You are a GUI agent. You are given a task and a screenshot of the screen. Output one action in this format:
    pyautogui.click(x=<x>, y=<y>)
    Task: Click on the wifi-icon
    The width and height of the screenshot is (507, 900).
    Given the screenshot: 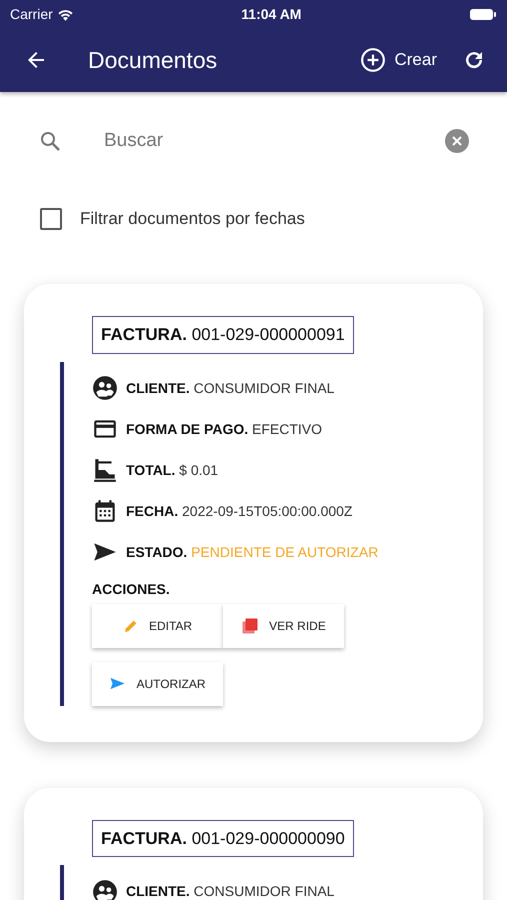 What is the action you would take?
    pyautogui.click(x=65, y=14)
    